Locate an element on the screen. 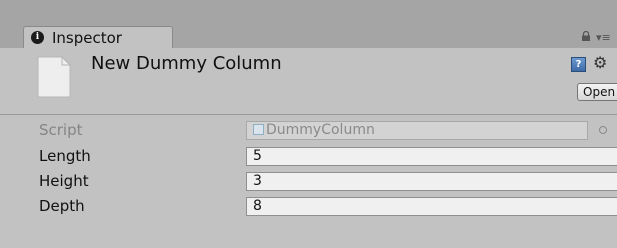 The width and height of the screenshot is (617, 248). property-row-length: Length 5 is located at coordinates (308, 156).